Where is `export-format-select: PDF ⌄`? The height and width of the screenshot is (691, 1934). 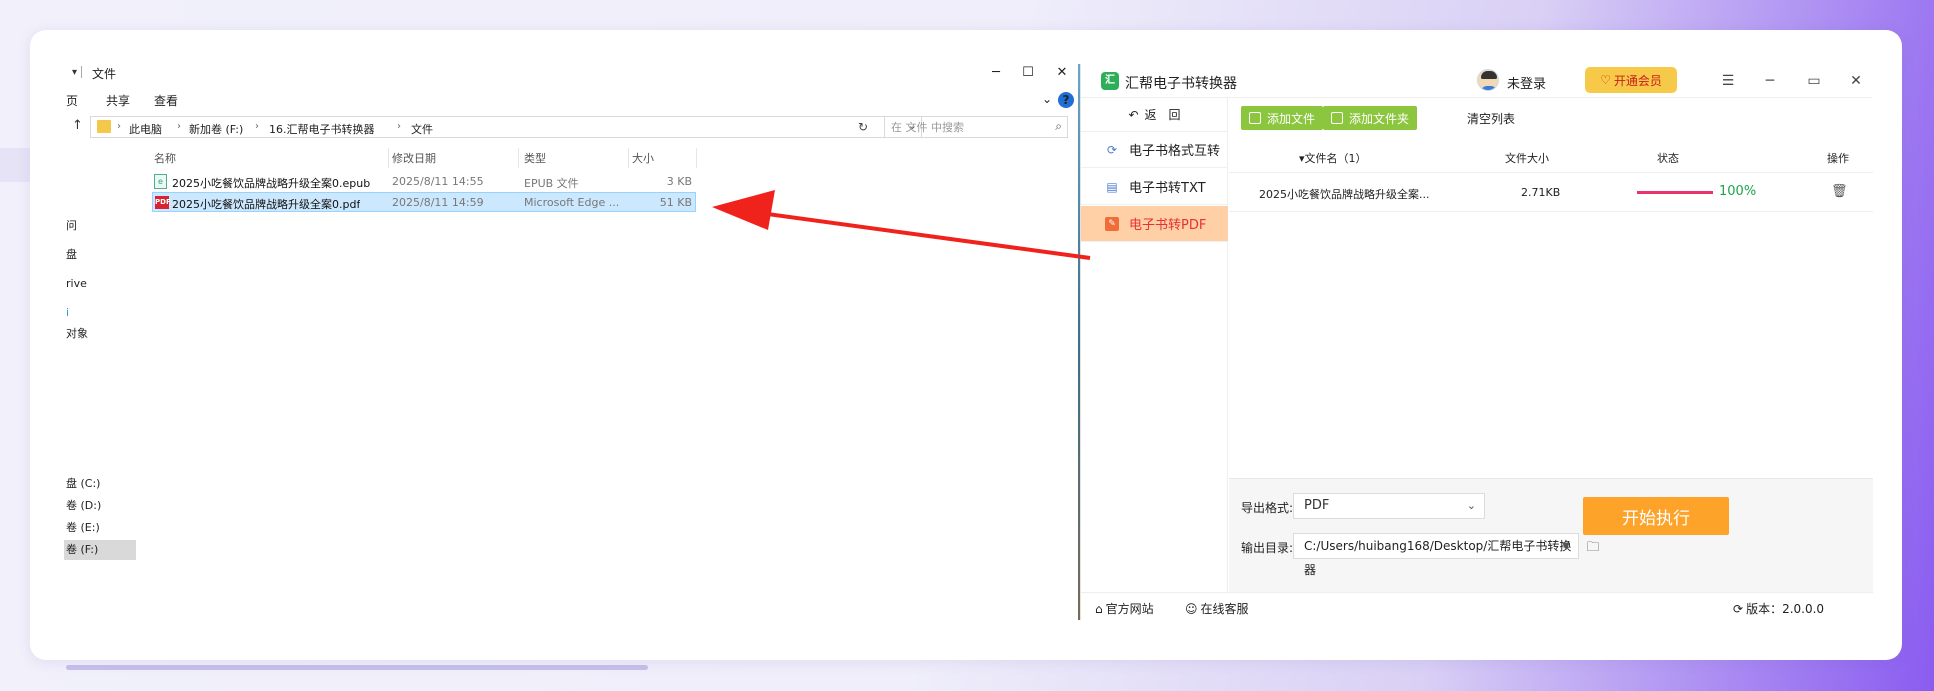
export-format-select: PDF ⌄ is located at coordinates (1389, 506).